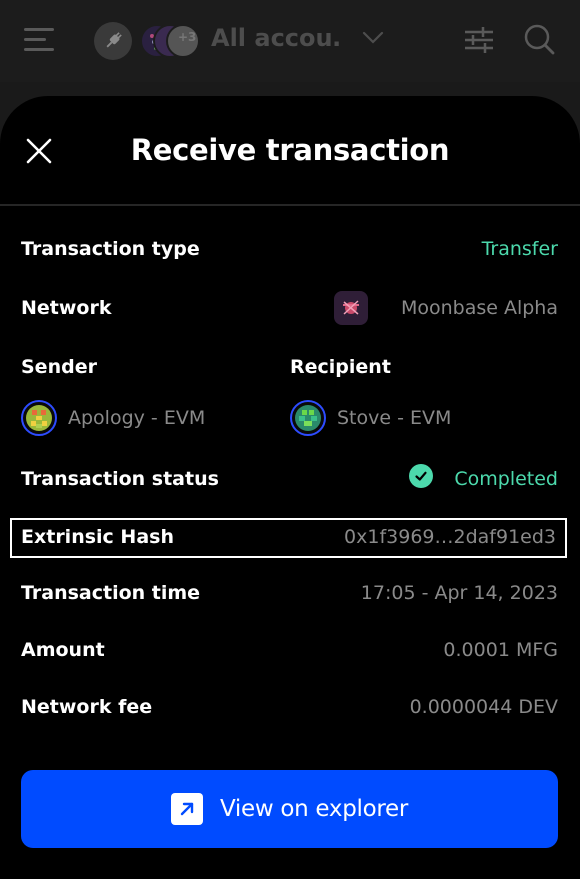 This screenshot has width=580, height=879. What do you see at coordinates (351, 308) in the screenshot?
I see `moonbase-alpha-icon` at bounding box center [351, 308].